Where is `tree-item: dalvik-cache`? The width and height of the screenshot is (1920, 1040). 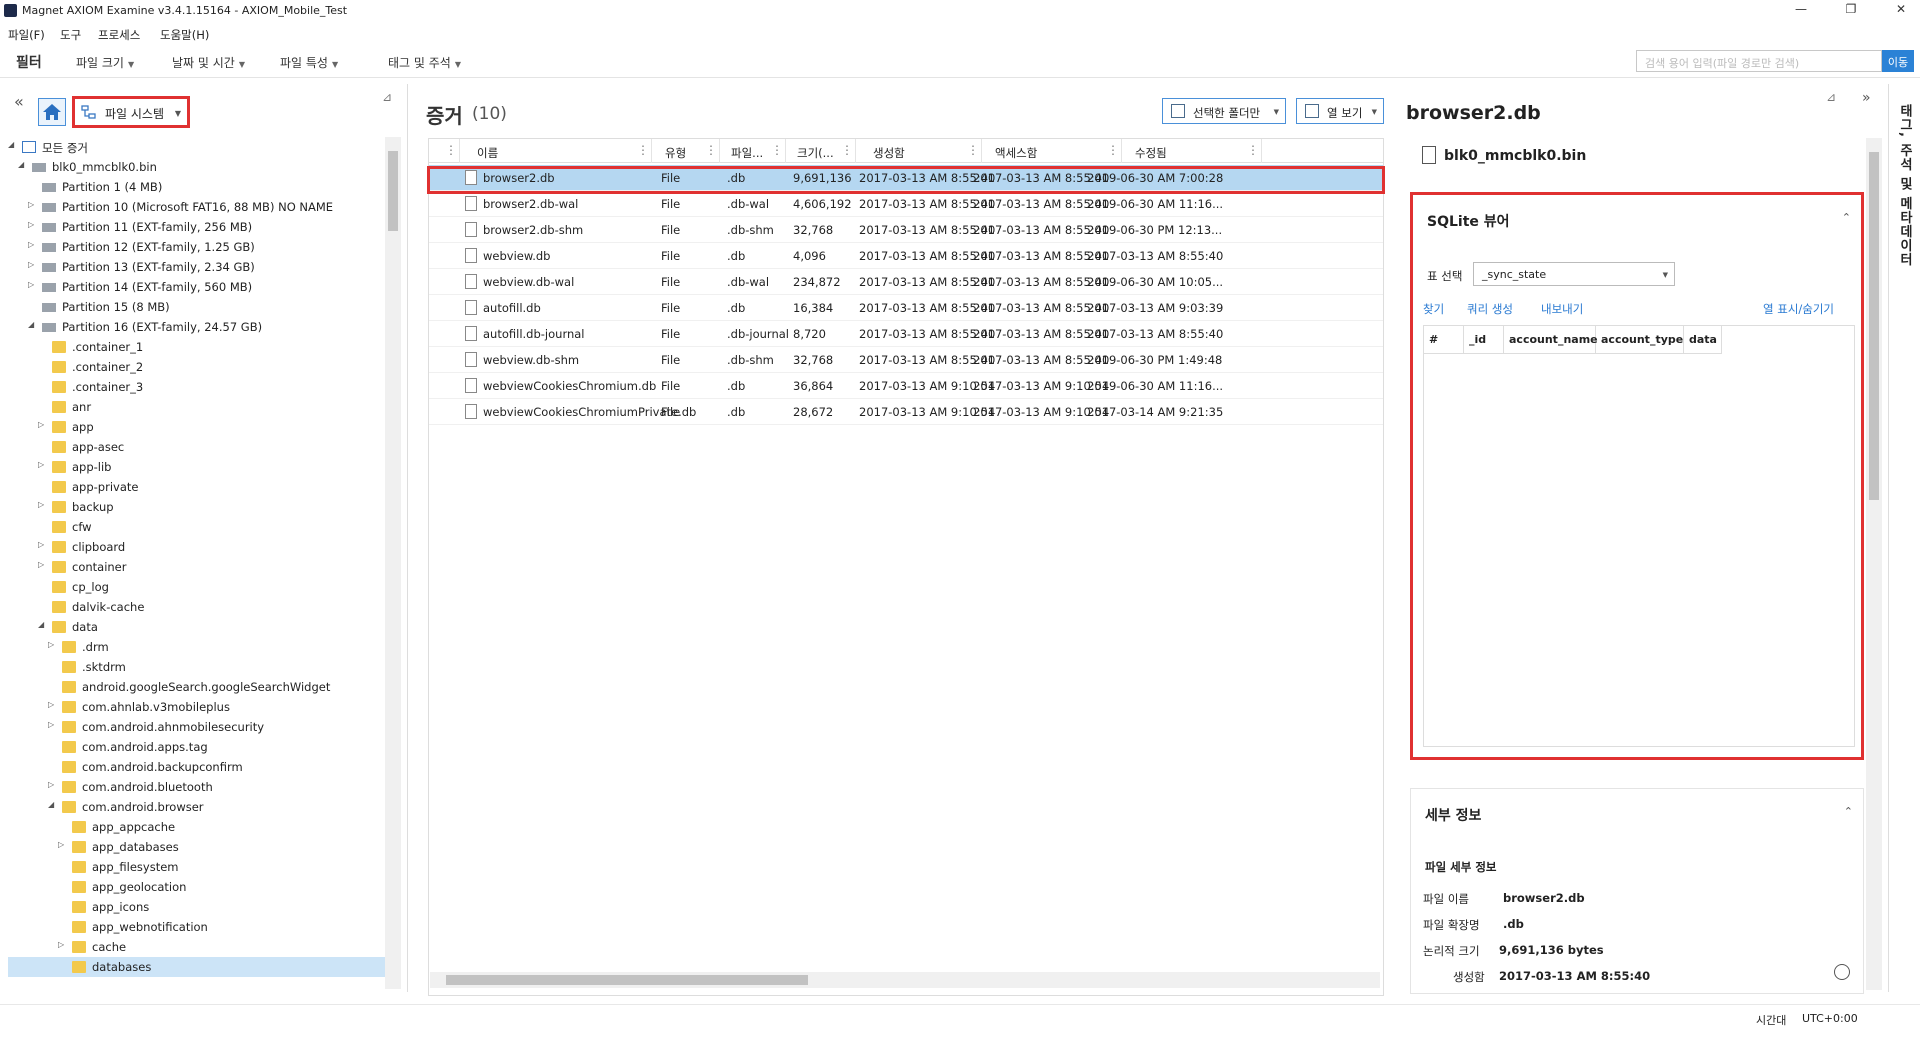 tree-item: dalvik-cache is located at coordinates (197, 607).